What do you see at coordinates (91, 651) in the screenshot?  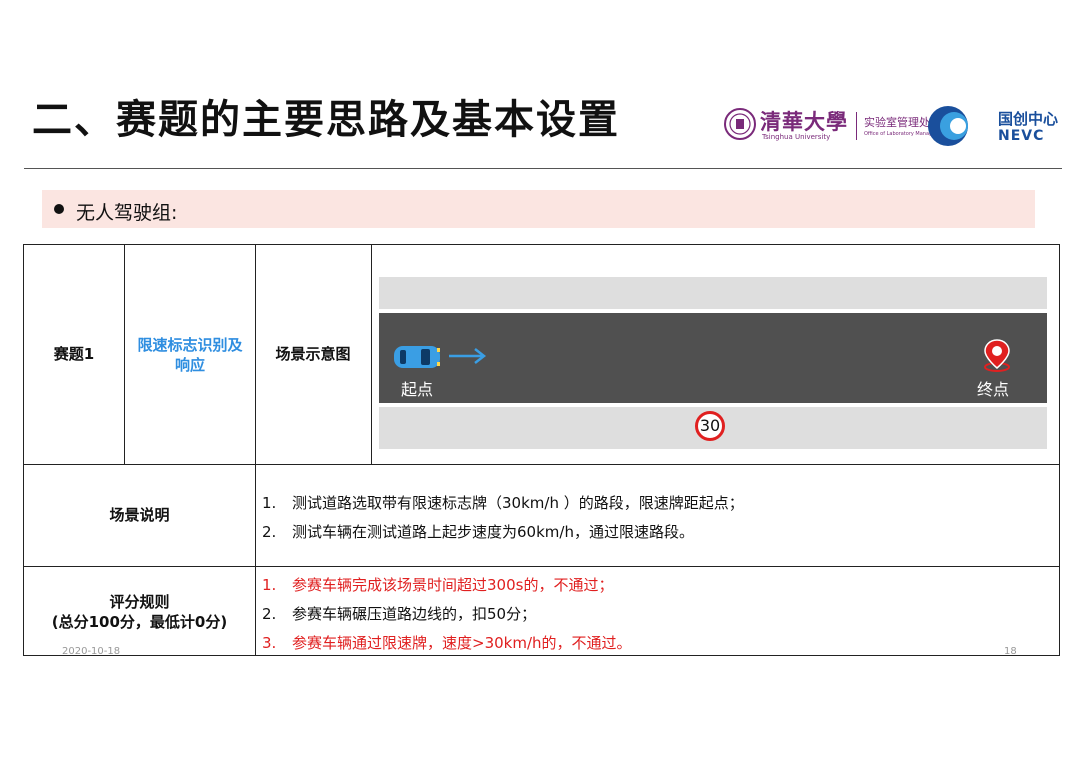 I see `footer-date: 2020-10-18` at bounding box center [91, 651].